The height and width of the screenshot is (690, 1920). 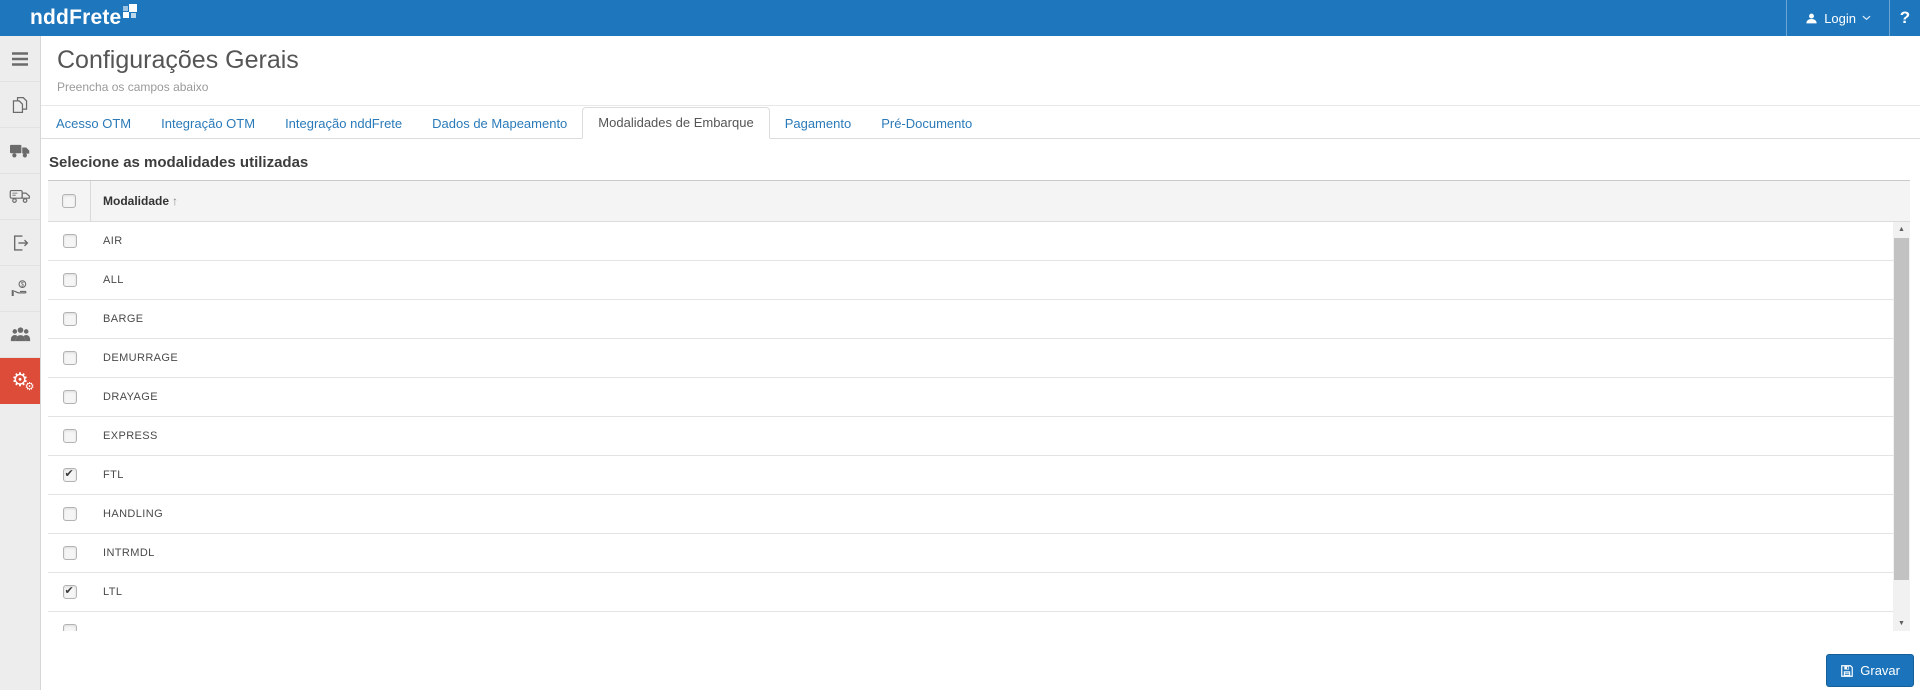 I want to click on menu-icon, so click(x=20, y=59).